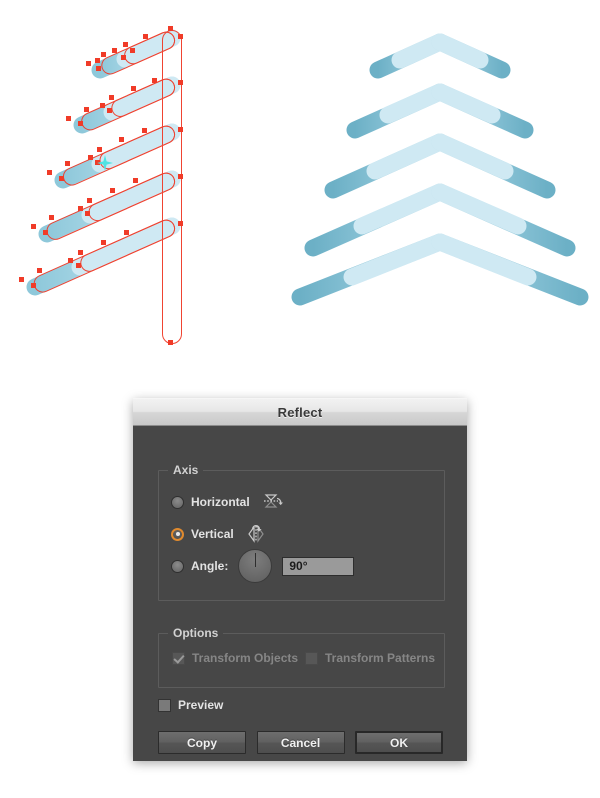  Describe the element at coordinates (178, 658) in the screenshot. I see `checkbox-transform-objects` at that location.